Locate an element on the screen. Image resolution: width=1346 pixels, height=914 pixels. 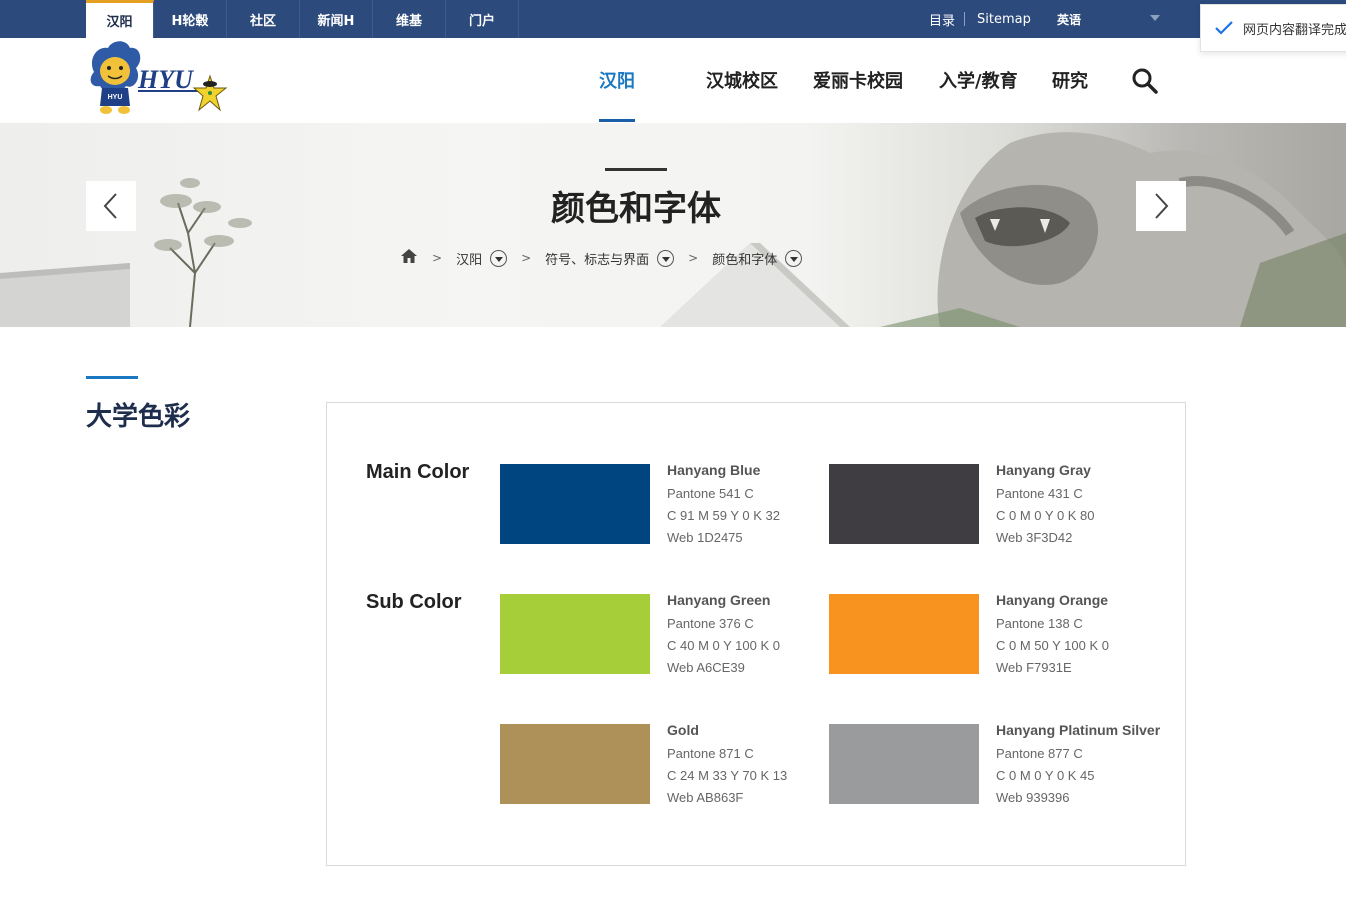
nav-admission-education: 入学/教育 is located at coordinates (978, 80).